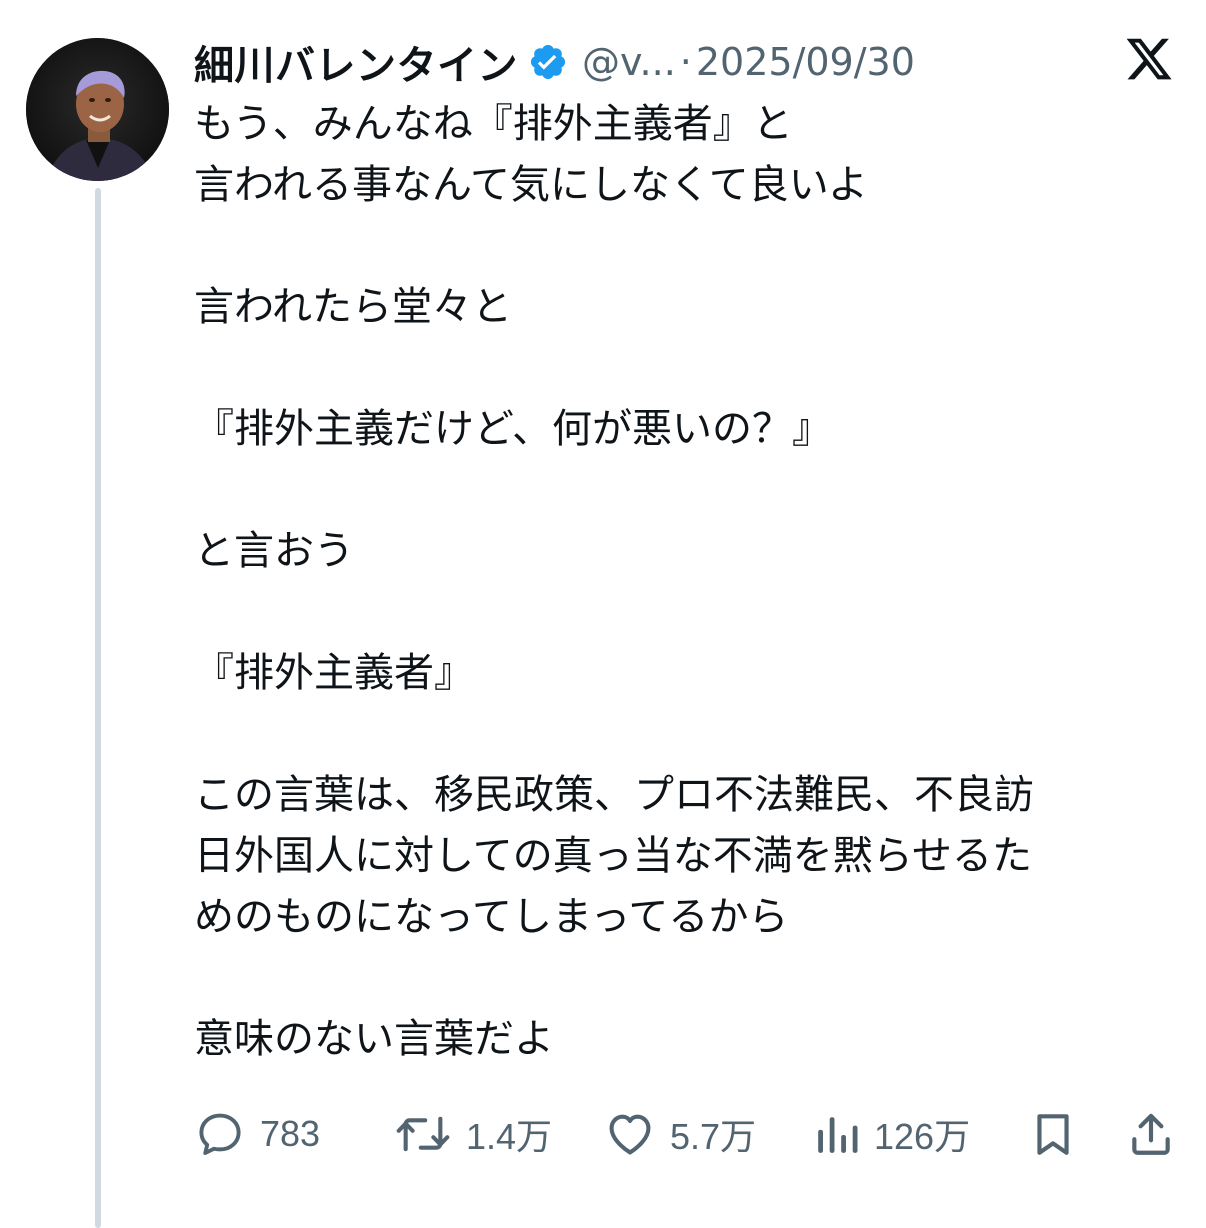  What do you see at coordinates (374, 1039) in the screenshot?
I see `tweet-text-line: 意味のない言葉だよ` at bounding box center [374, 1039].